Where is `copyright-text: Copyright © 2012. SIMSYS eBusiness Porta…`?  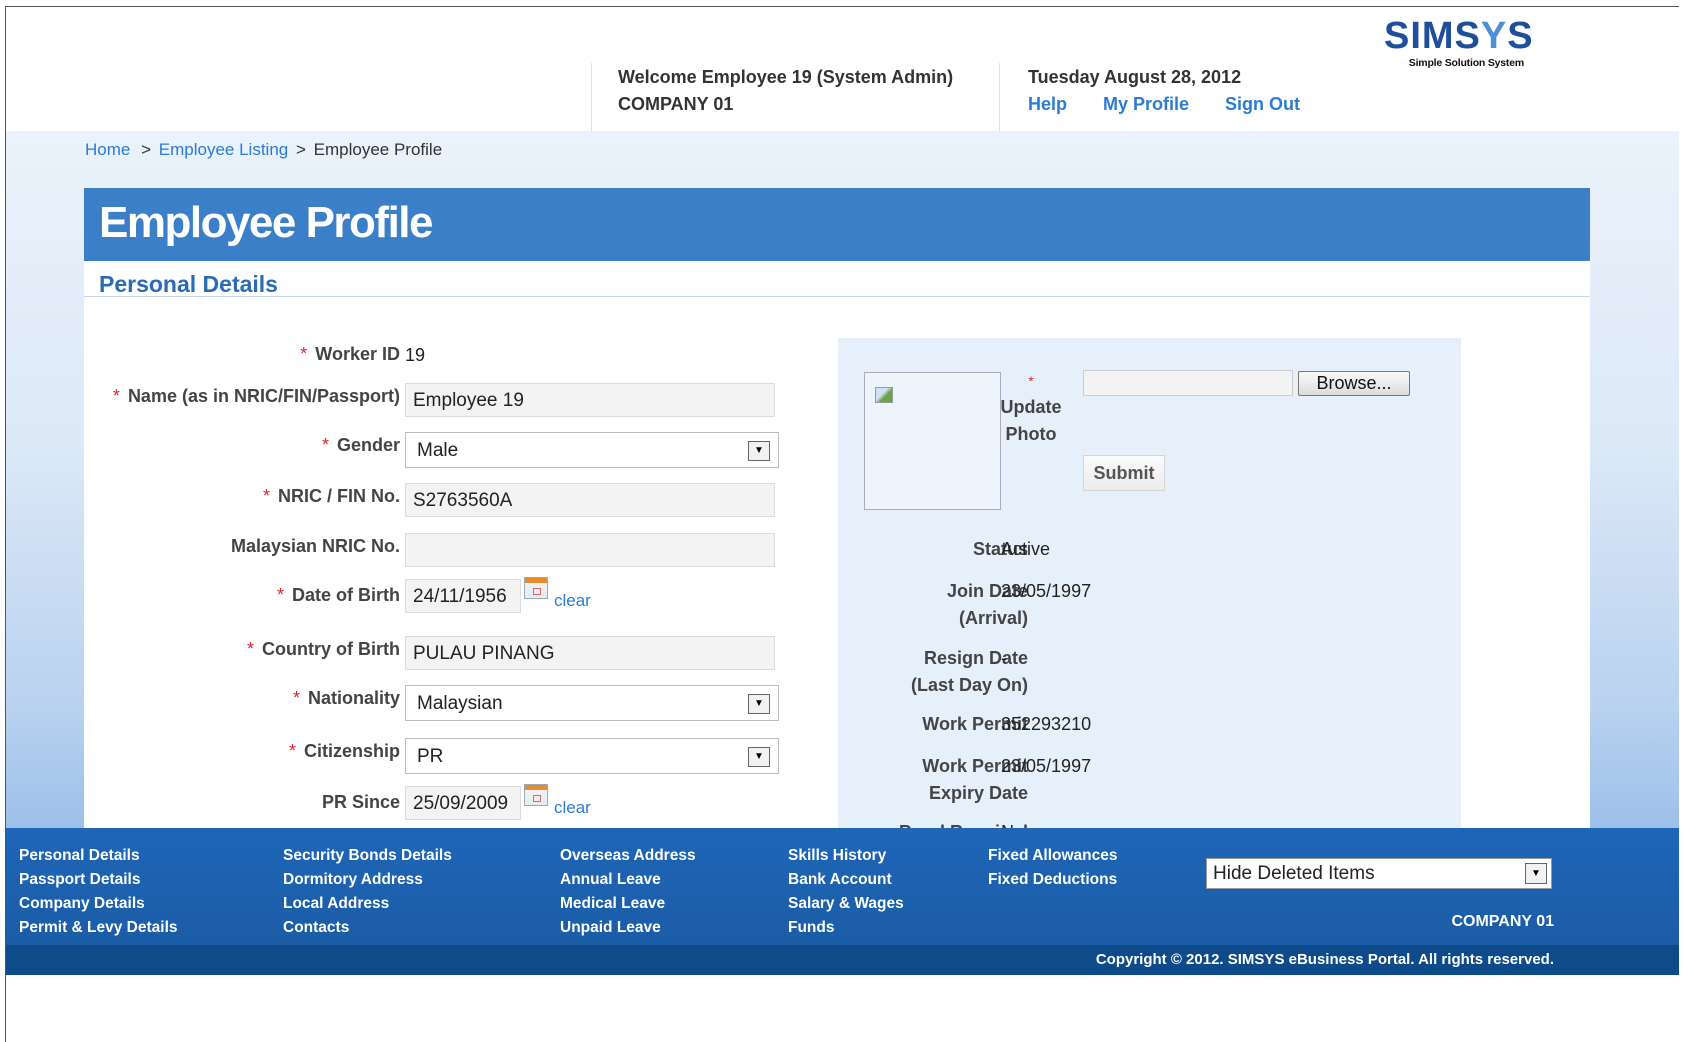 copyright-text: Copyright © 2012. SIMSYS eBusiness Porta… is located at coordinates (1324, 959).